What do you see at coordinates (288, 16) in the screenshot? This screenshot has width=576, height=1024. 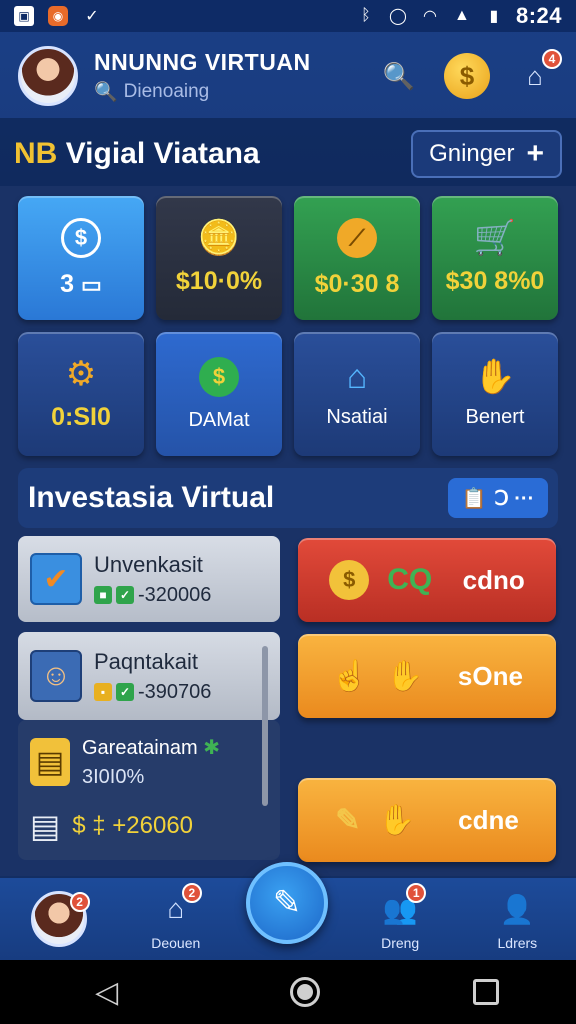 I see `status-bar: ▣ ◉ ✓ ᛒ ◯ ◠ ▲ ▮ 8:24` at bounding box center [288, 16].